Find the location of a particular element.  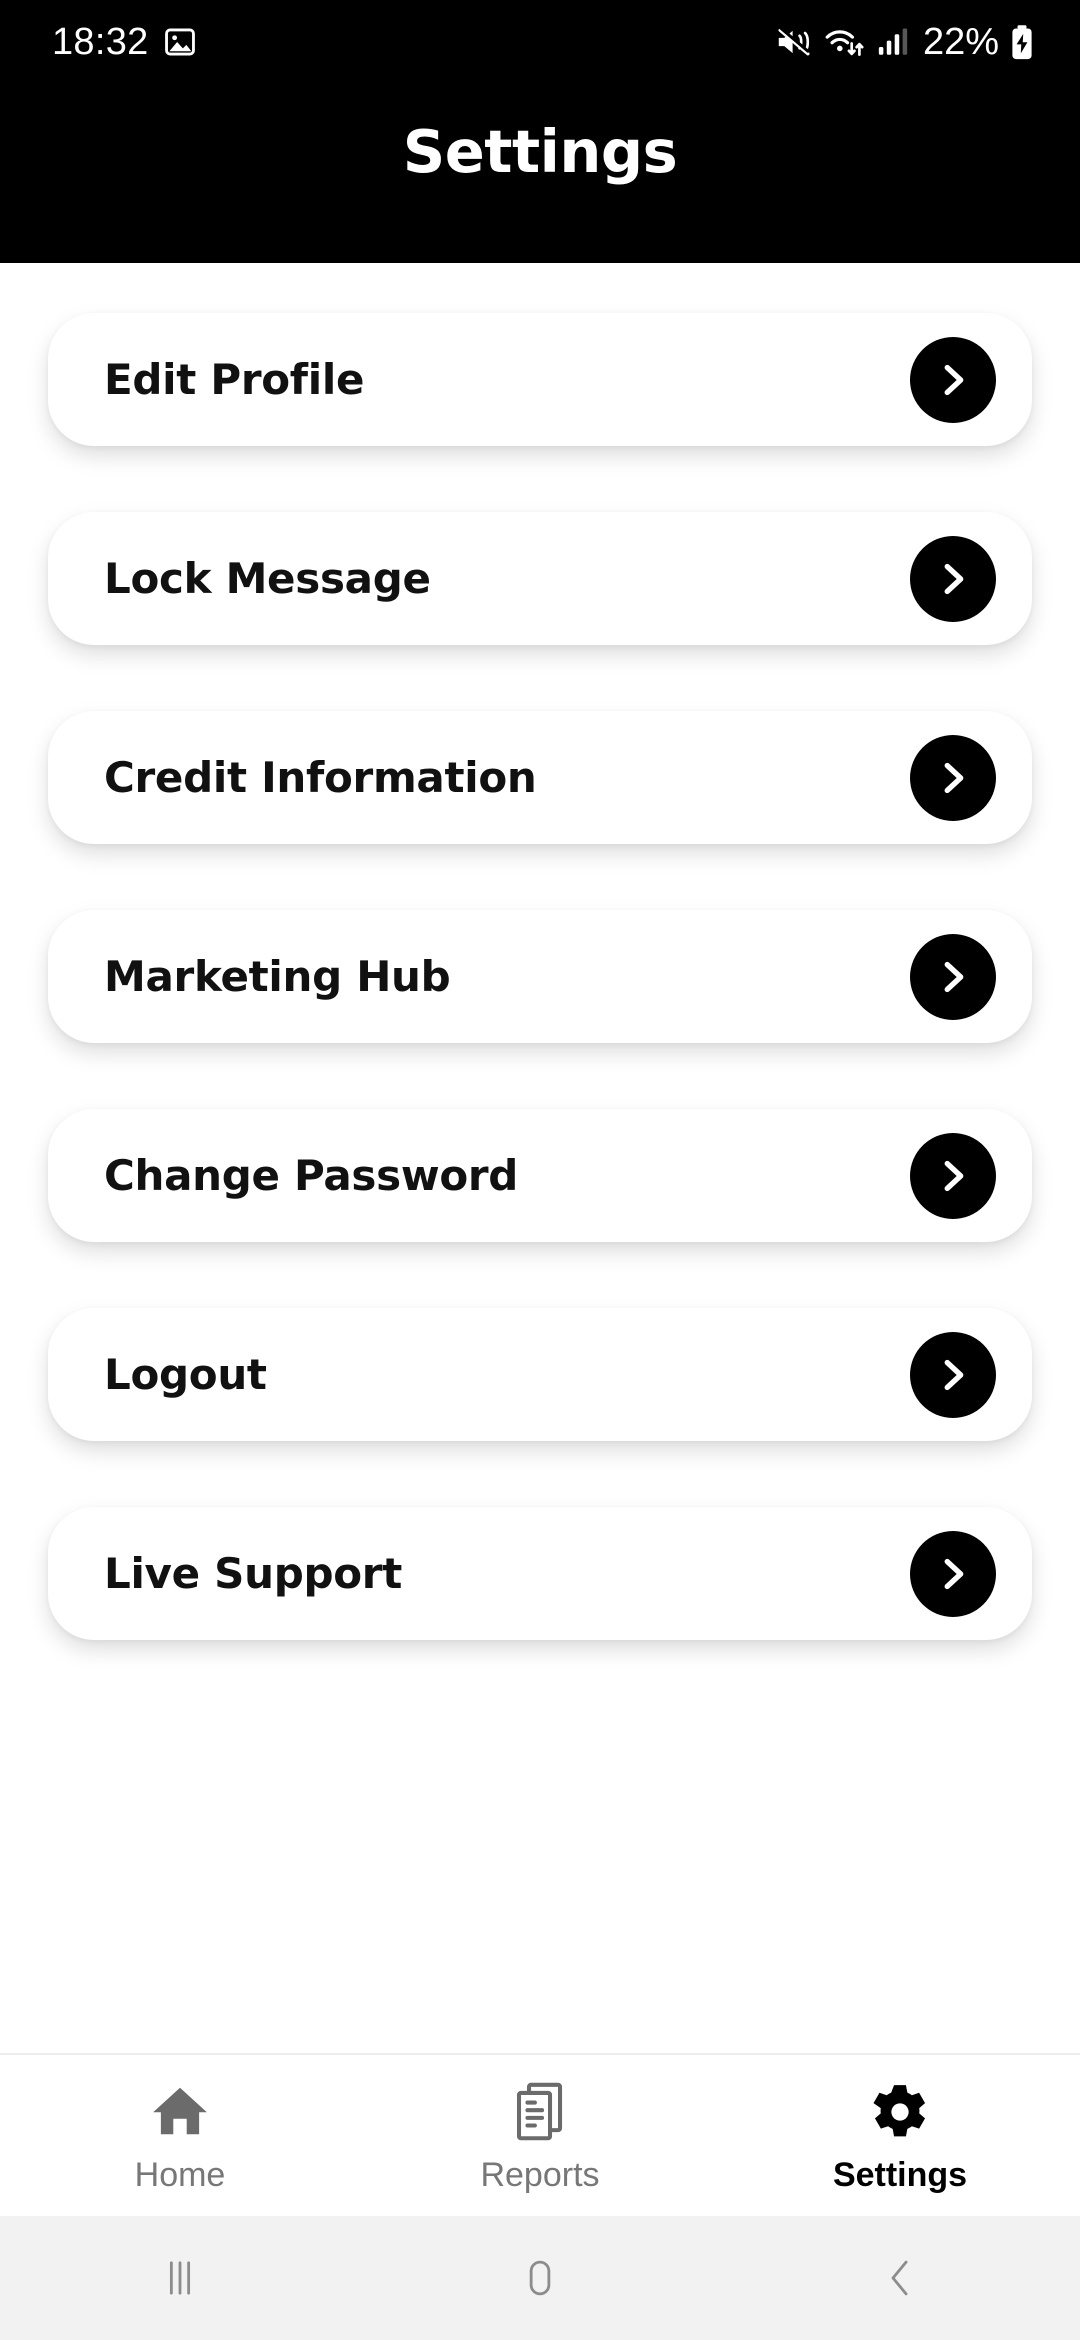

home-icon is located at coordinates (180, 2112).